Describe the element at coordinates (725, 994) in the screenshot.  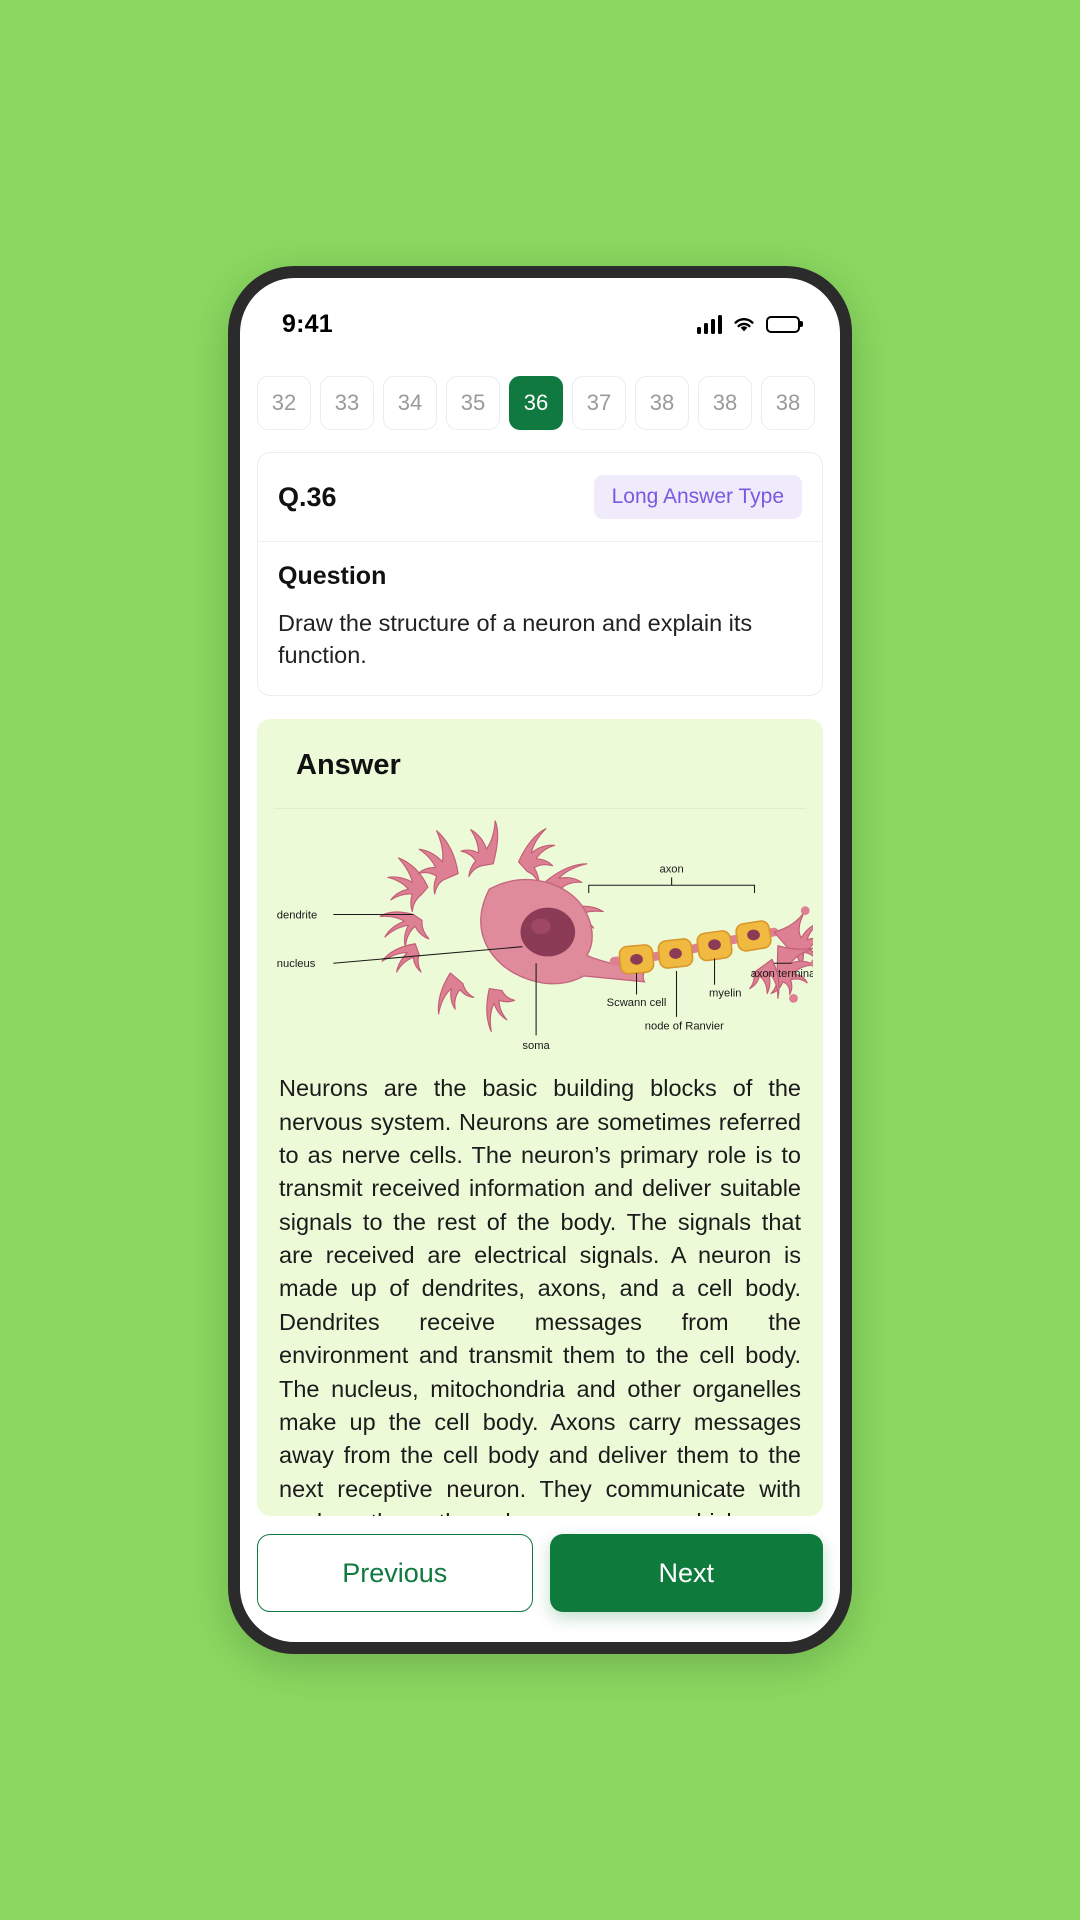
I see `diagram-label-myelin: myelin` at that location.